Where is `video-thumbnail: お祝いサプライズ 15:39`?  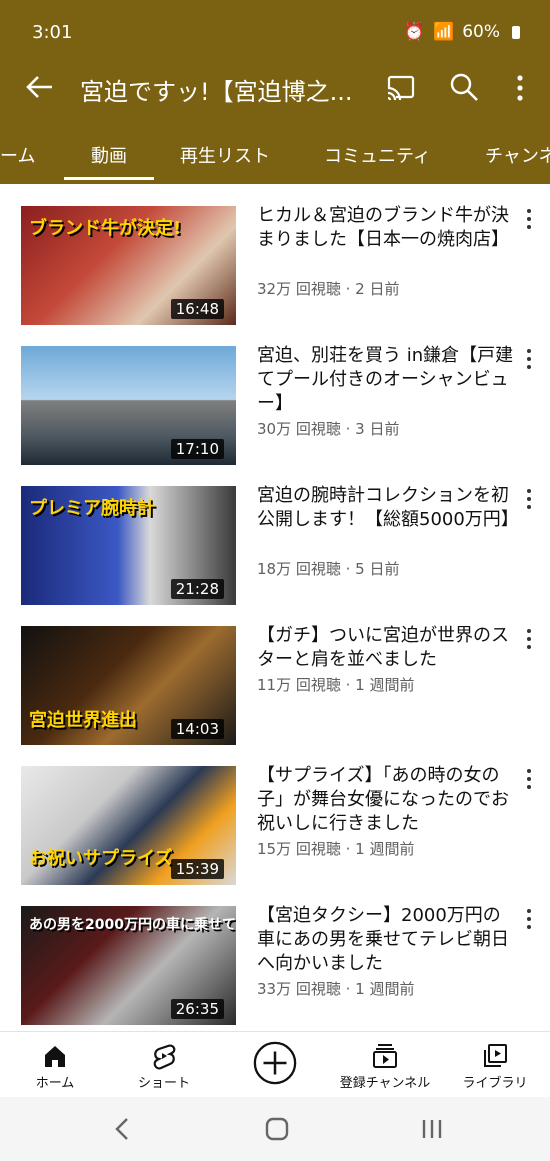 video-thumbnail: お祝いサプライズ 15:39 is located at coordinates (128, 825).